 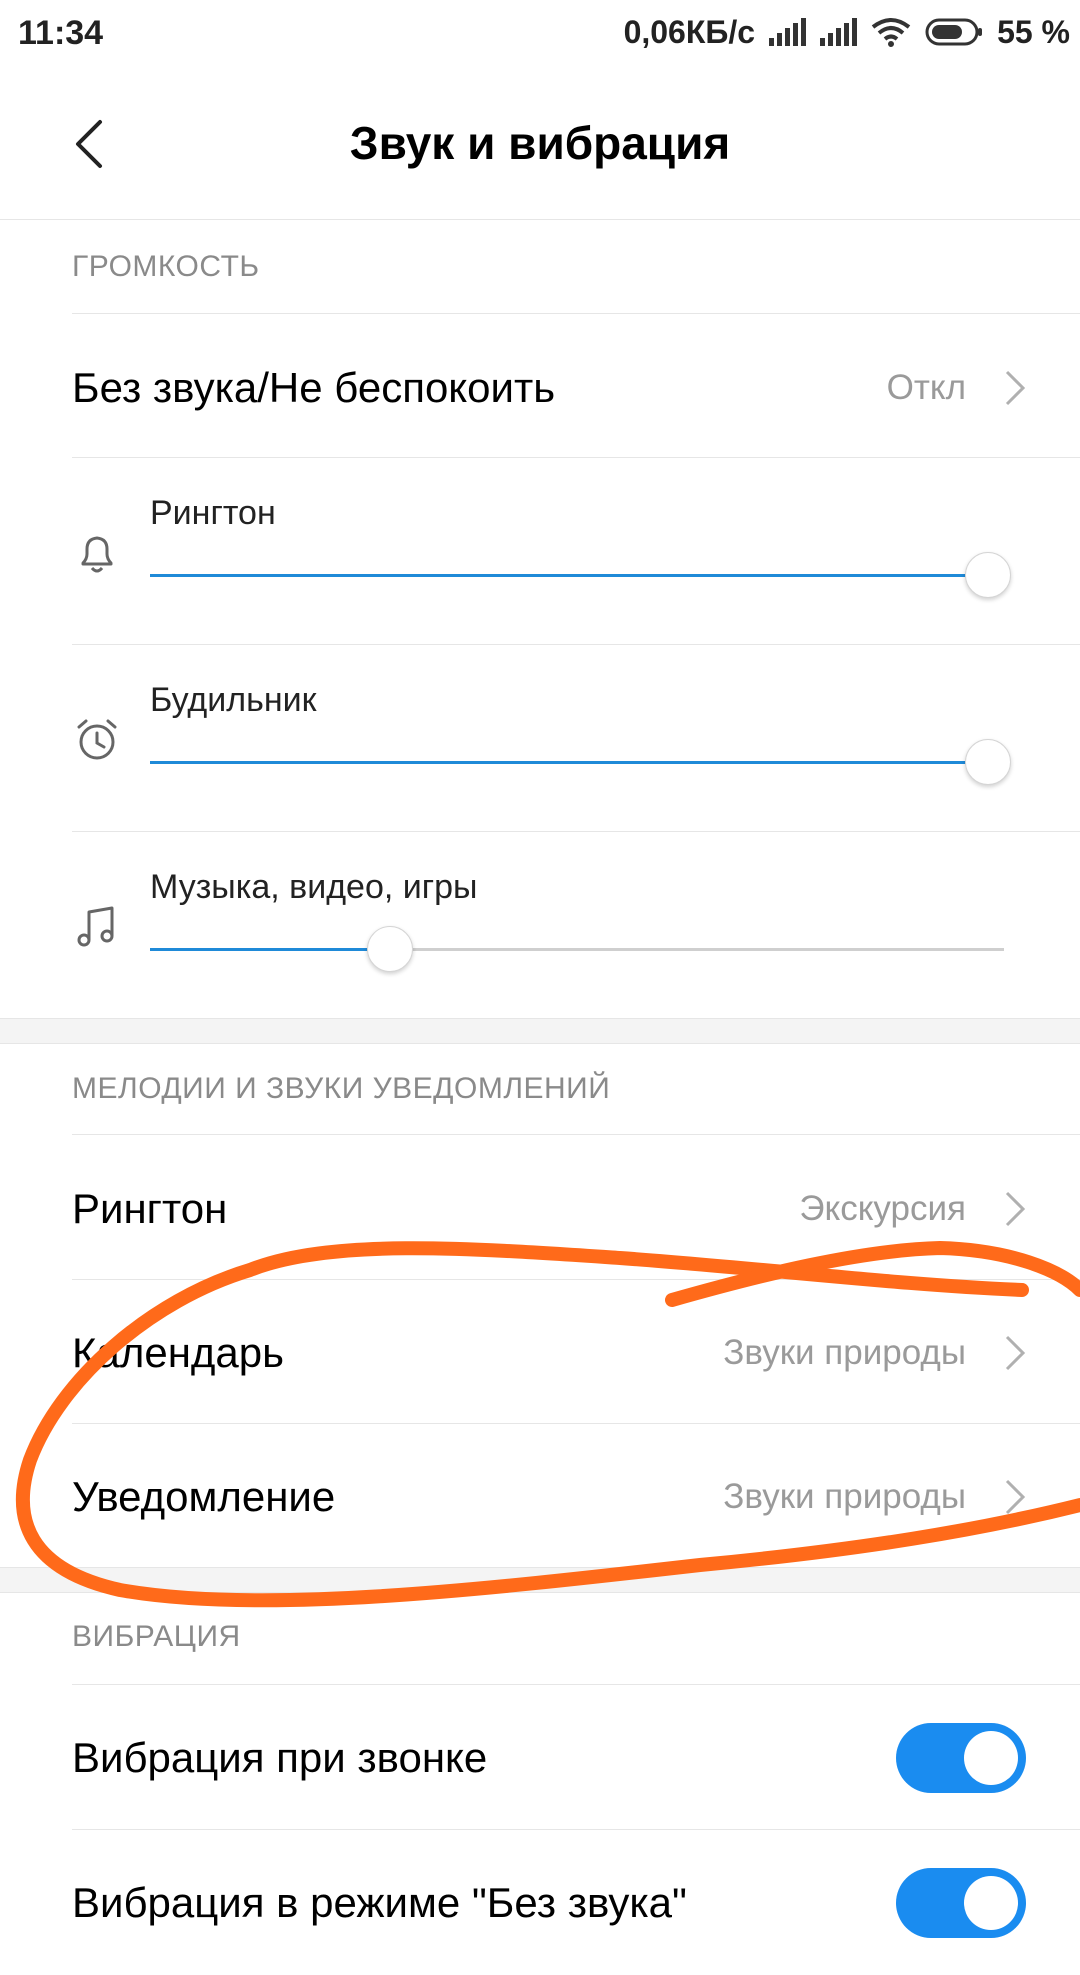 What do you see at coordinates (314, 887) in the screenshot?
I see `slider-label: Музыка, видео, игры` at bounding box center [314, 887].